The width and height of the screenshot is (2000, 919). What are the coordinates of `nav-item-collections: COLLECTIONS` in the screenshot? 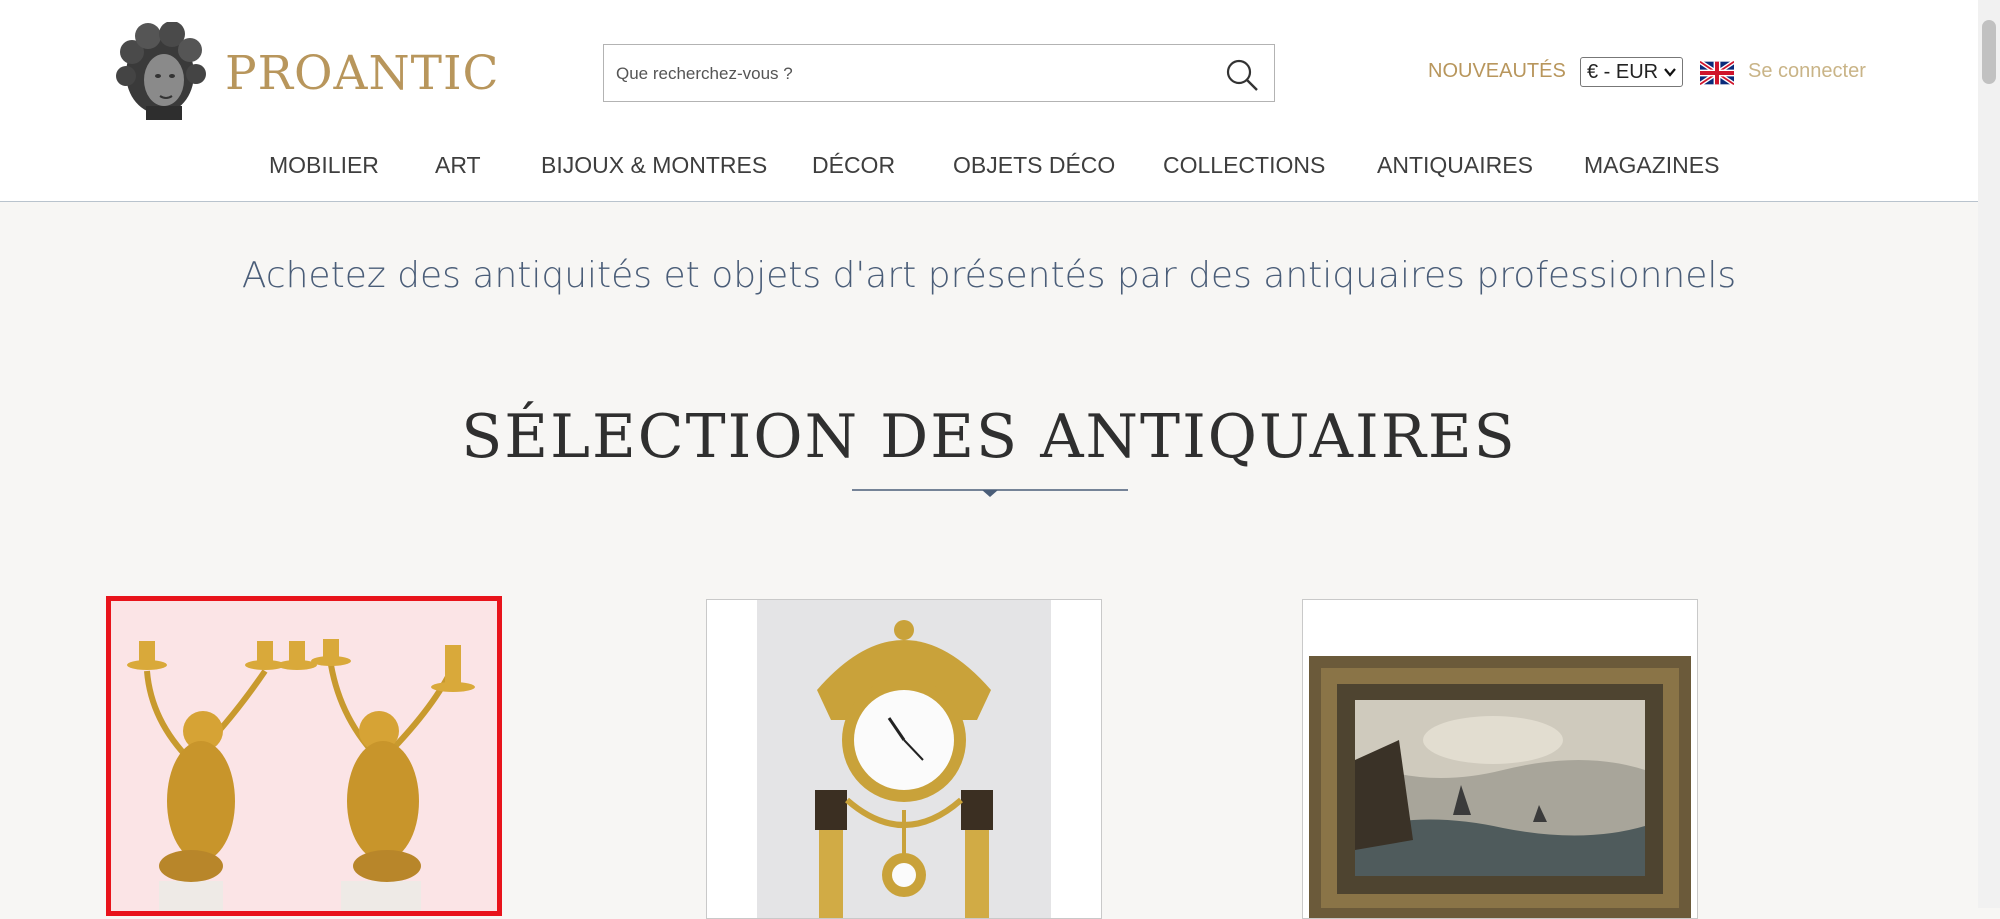 It's located at (1244, 165).